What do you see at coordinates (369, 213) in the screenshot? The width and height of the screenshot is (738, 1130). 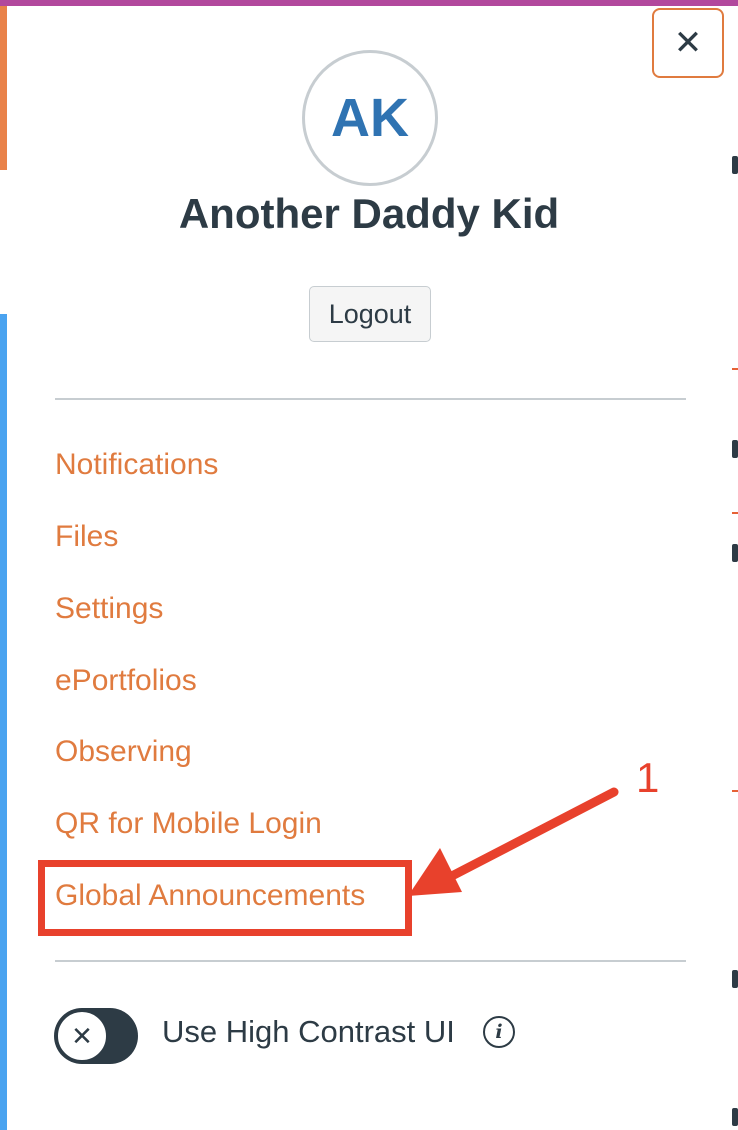 I see `user-name: Another Daddy Kid` at bounding box center [369, 213].